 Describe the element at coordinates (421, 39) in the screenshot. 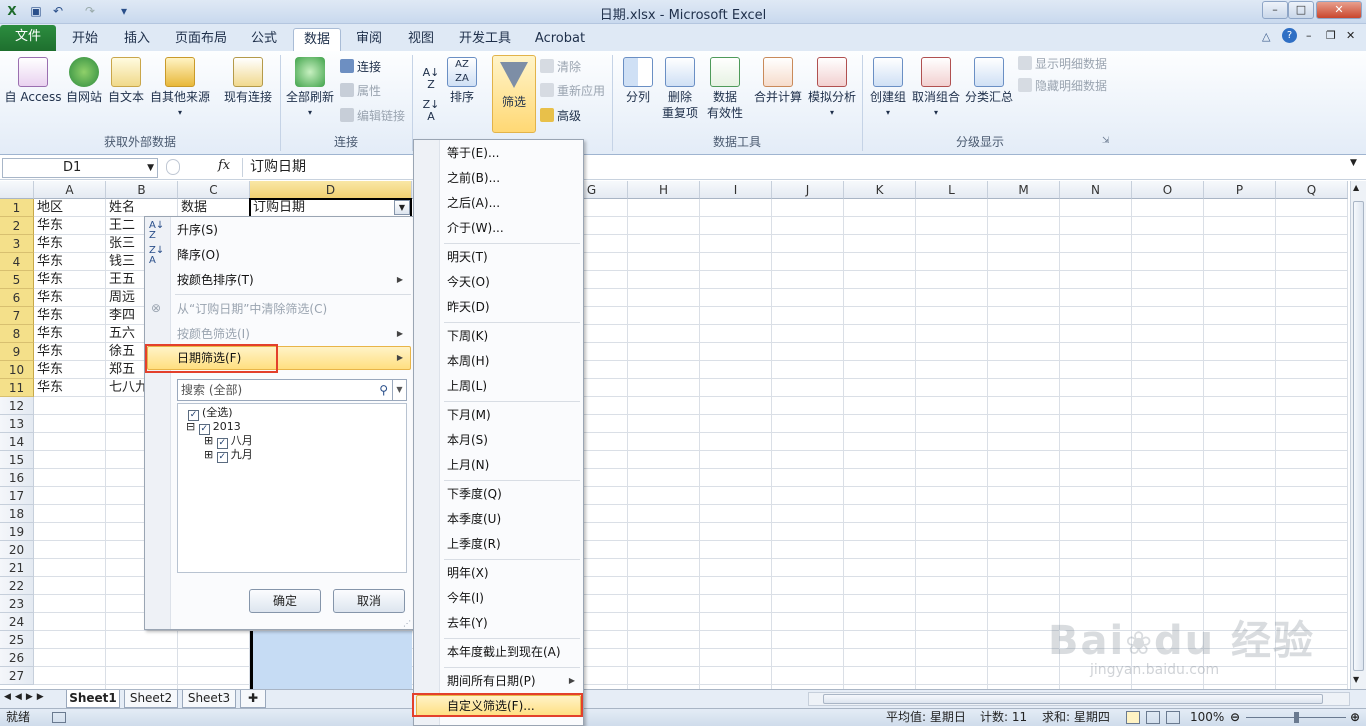

I see `tab-view: 视图` at that location.